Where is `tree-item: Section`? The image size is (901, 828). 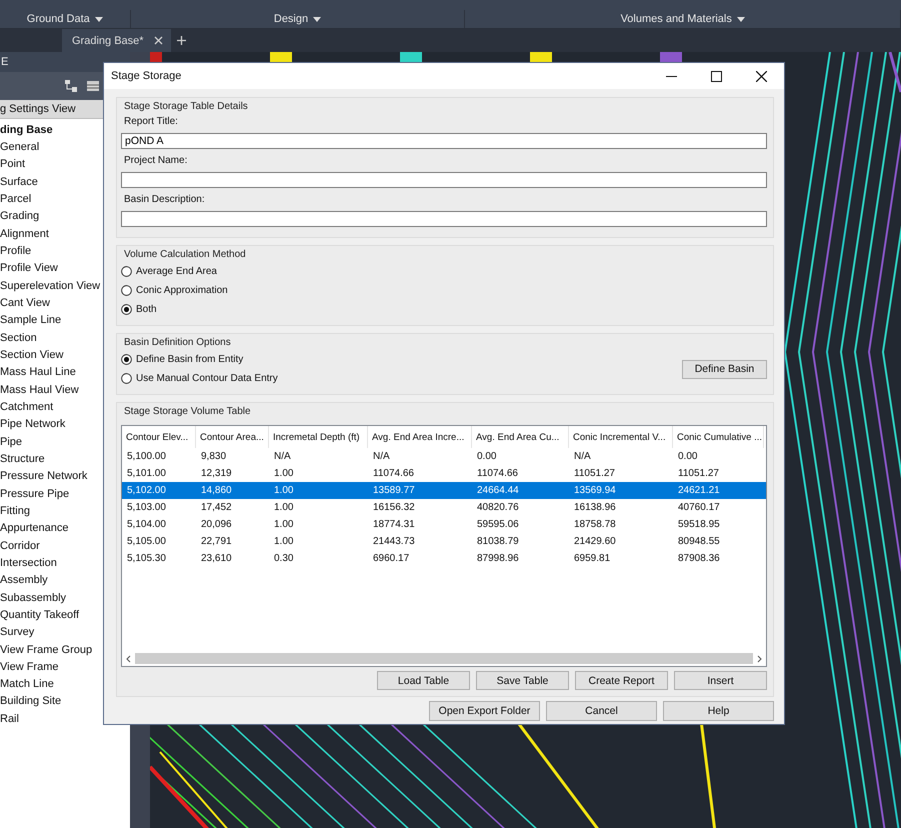
tree-item: Section is located at coordinates (18, 338).